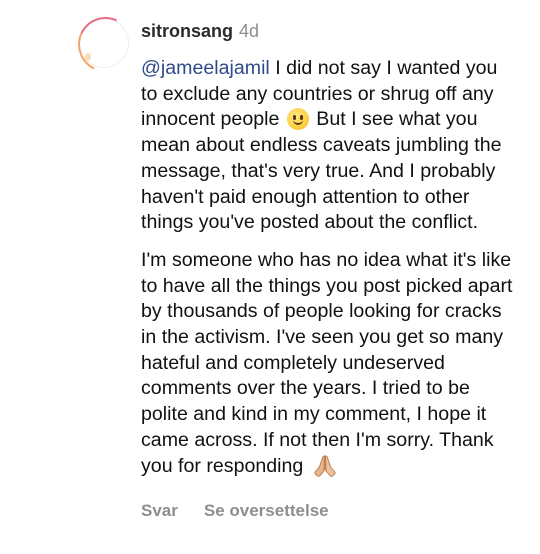 The width and height of the screenshot is (540, 554). I want to click on avatar, so click(104, 43).